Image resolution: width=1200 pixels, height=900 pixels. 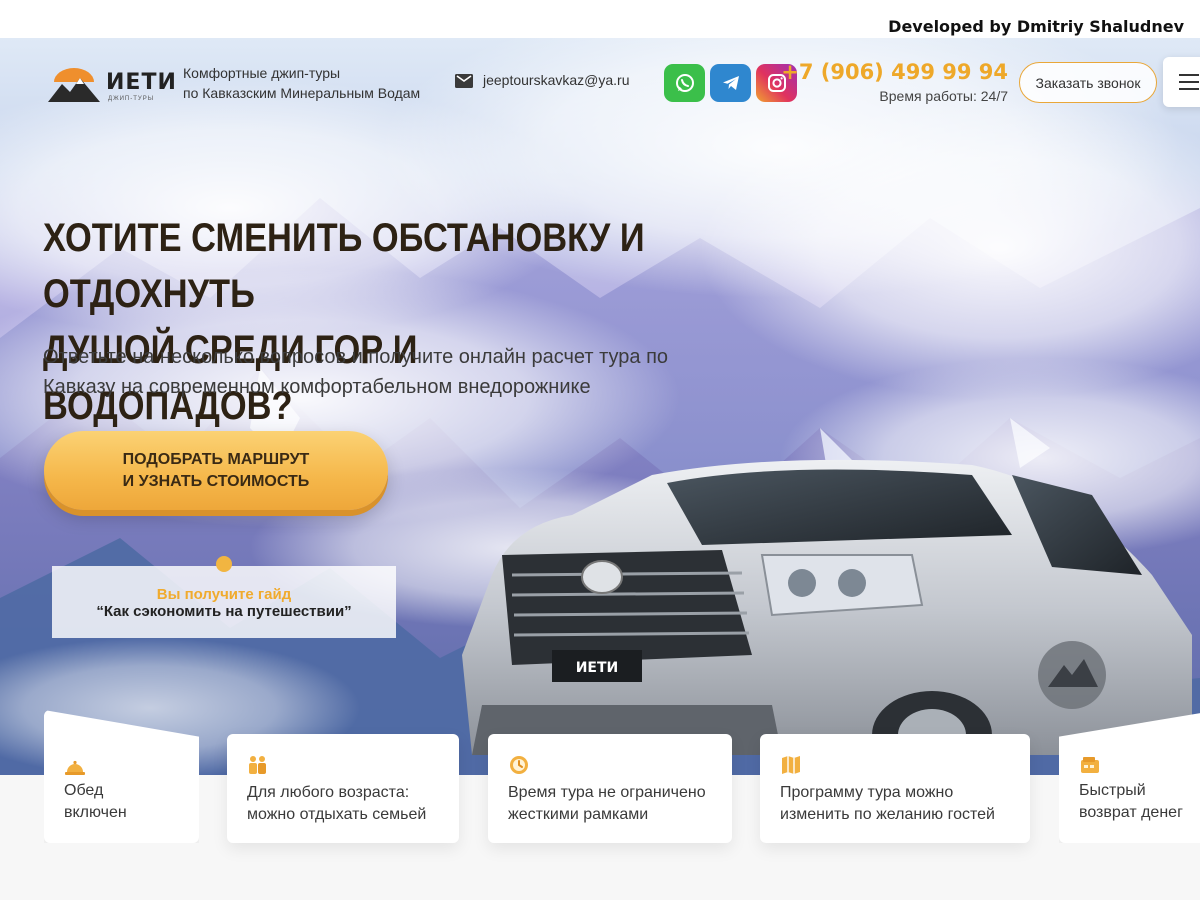 I want to click on telegram-button, so click(x=730, y=83).